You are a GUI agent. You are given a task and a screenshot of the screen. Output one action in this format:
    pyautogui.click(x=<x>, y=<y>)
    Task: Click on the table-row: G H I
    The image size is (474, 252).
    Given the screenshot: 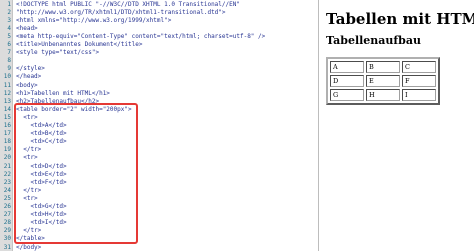 What is the action you would take?
    pyautogui.click(x=383, y=95)
    